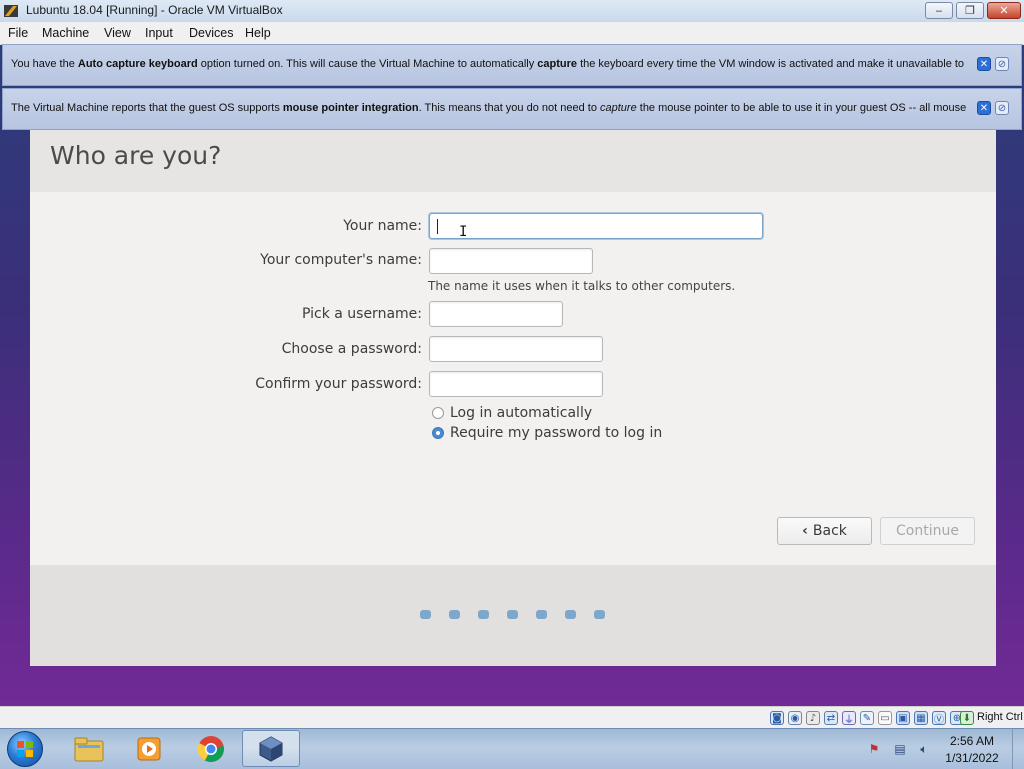 The width and height of the screenshot is (1024, 769). Describe the element at coordinates (805, 531) in the screenshot. I see `chevron-left-icon: ‹` at that location.